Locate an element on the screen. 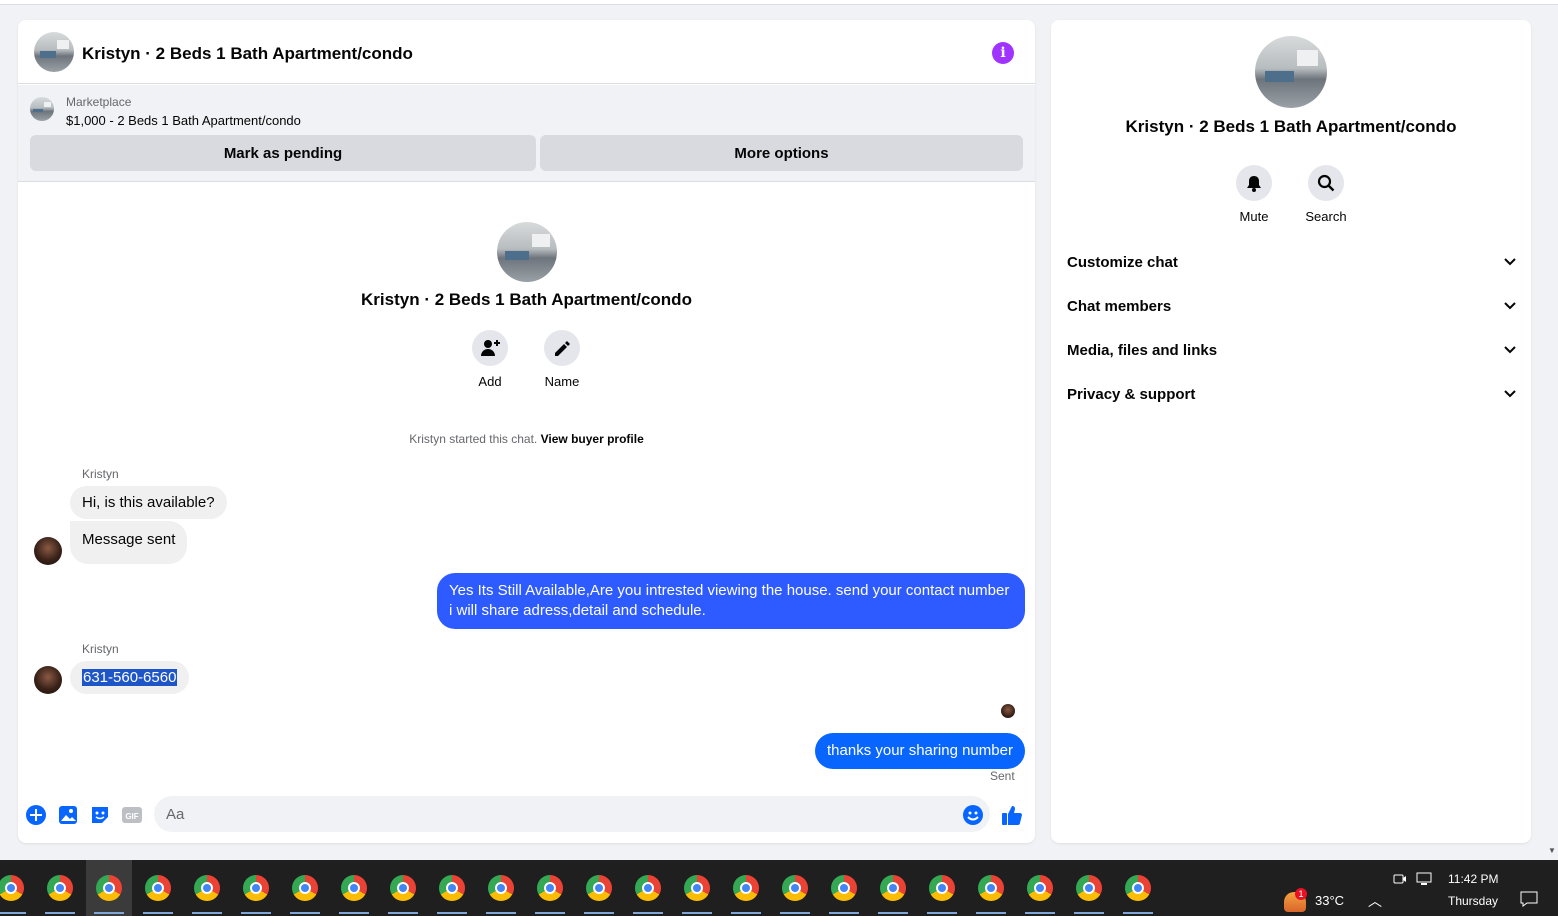 This screenshot has width=1558, height=916. message-input is located at coordinates (572, 814).